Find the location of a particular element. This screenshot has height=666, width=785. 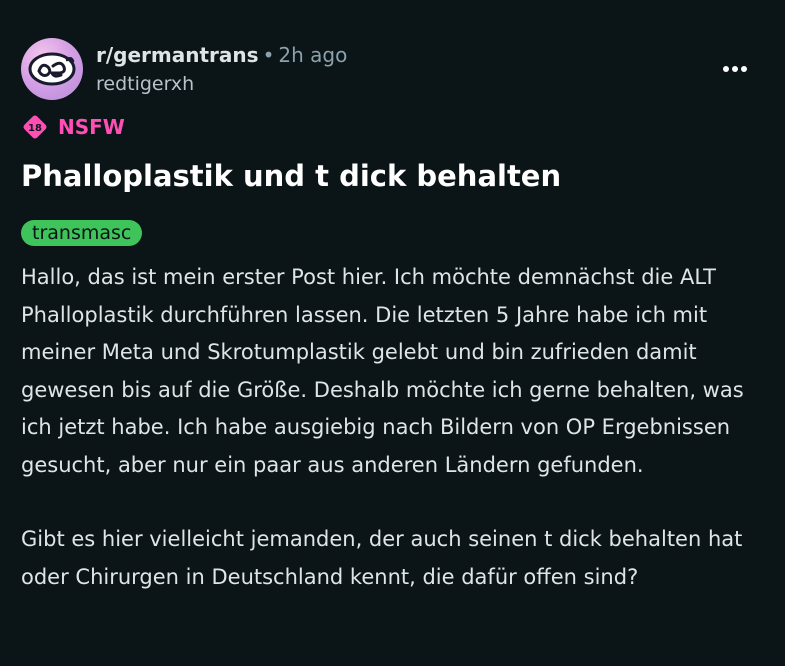

post-flair: transmasc is located at coordinates (82, 233).